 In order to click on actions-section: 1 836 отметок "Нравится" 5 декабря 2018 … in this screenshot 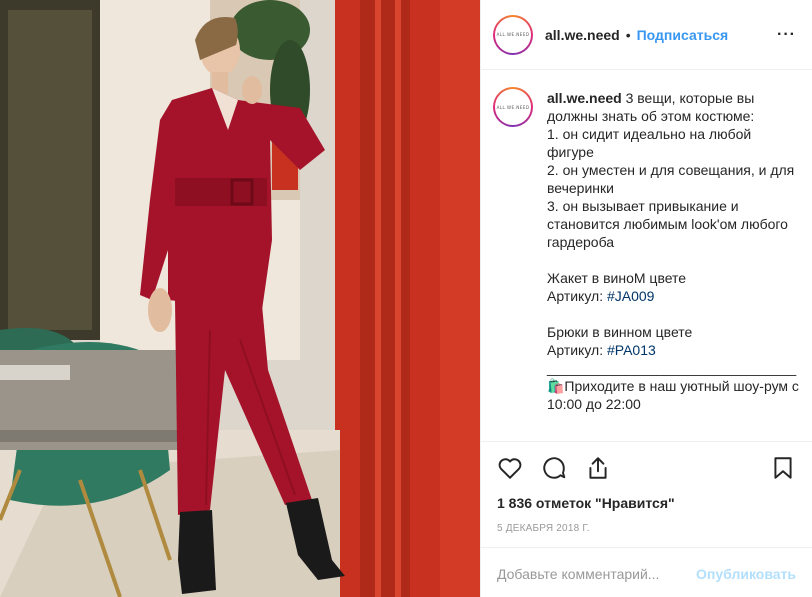, I will do `click(646, 516)`.